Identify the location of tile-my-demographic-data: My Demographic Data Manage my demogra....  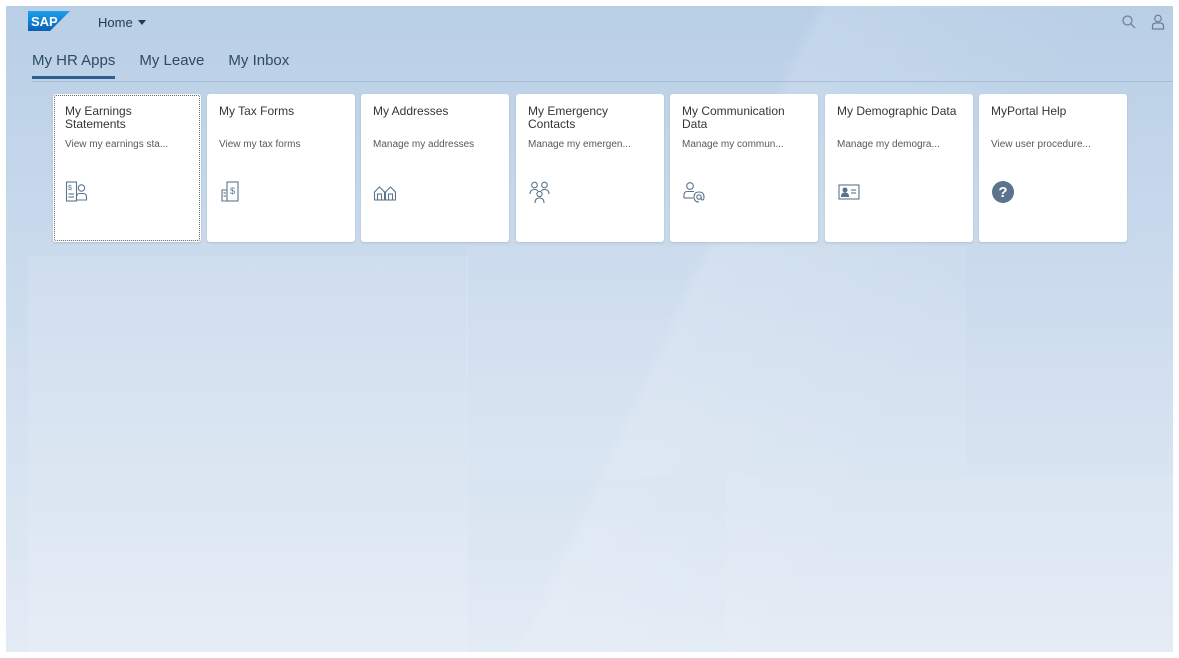
(899, 168).